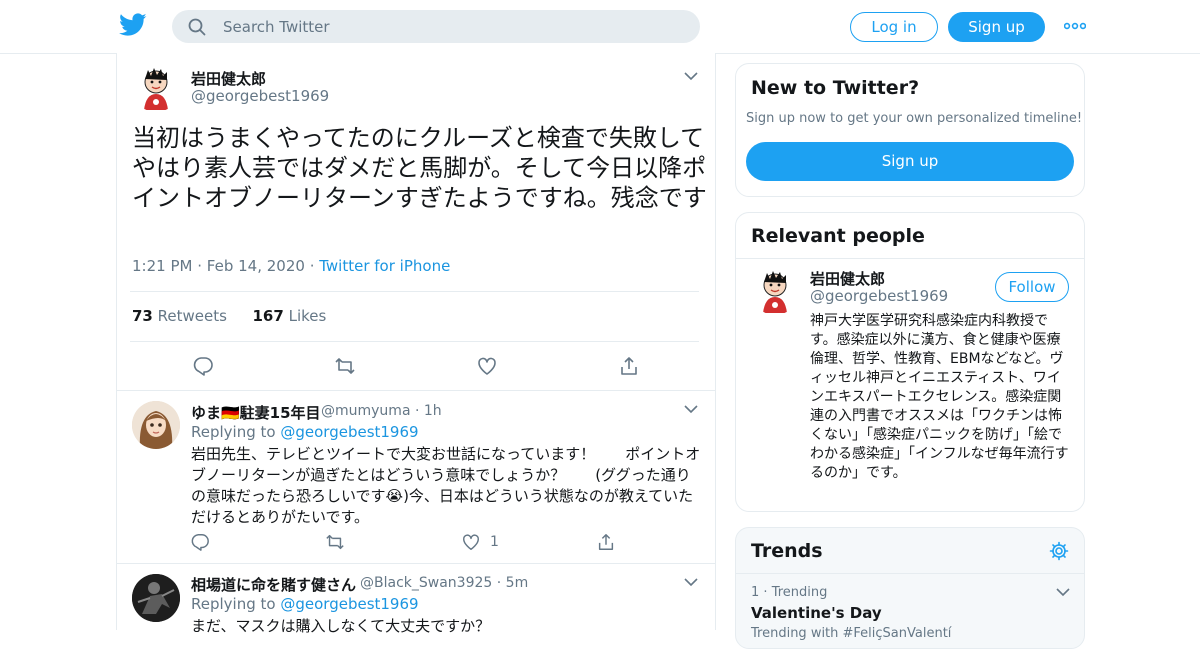 This screenshot has height=649, width=1200. What do you see at coordinates (384, 266) in the screenshot?
I see `tweet-source-link: Twitter for iPhone` at bounding box center [384, 266].